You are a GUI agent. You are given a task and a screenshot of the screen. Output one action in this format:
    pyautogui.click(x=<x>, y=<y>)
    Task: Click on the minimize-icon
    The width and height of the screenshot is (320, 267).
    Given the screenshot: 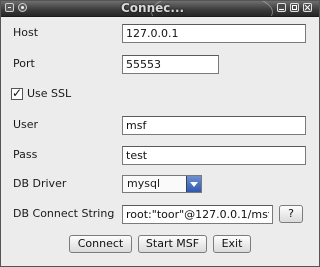 What is the action you would take?
    pyautogui.click(x=281, y=7)
    